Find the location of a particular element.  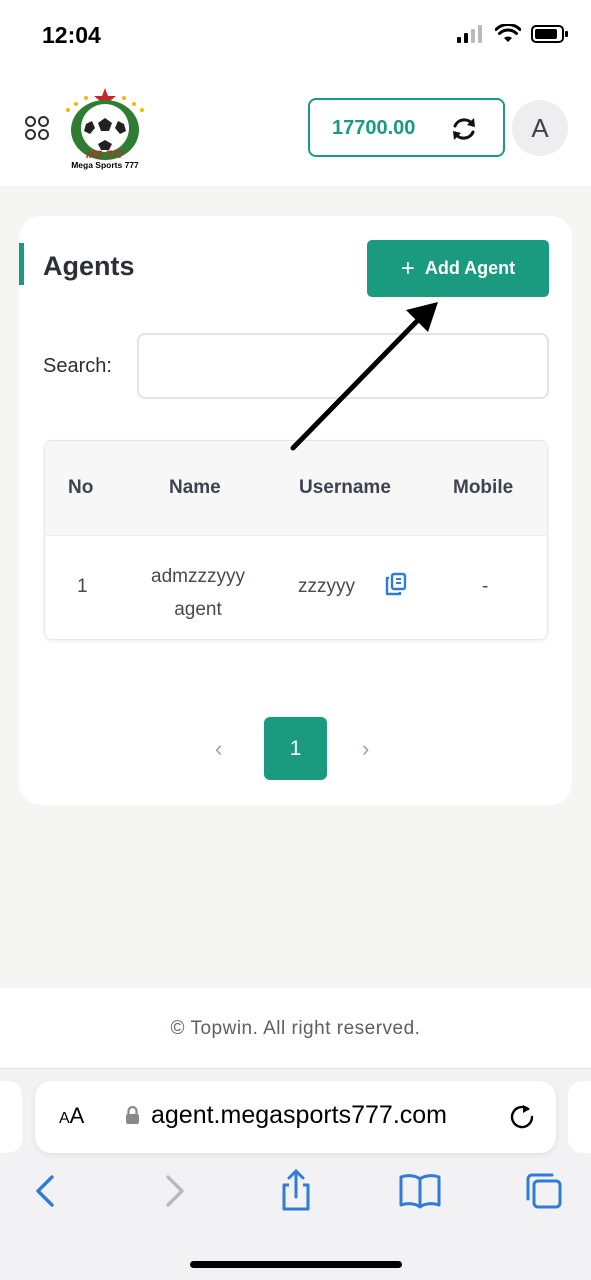

grid-icon is located at coordinates (37, 128).